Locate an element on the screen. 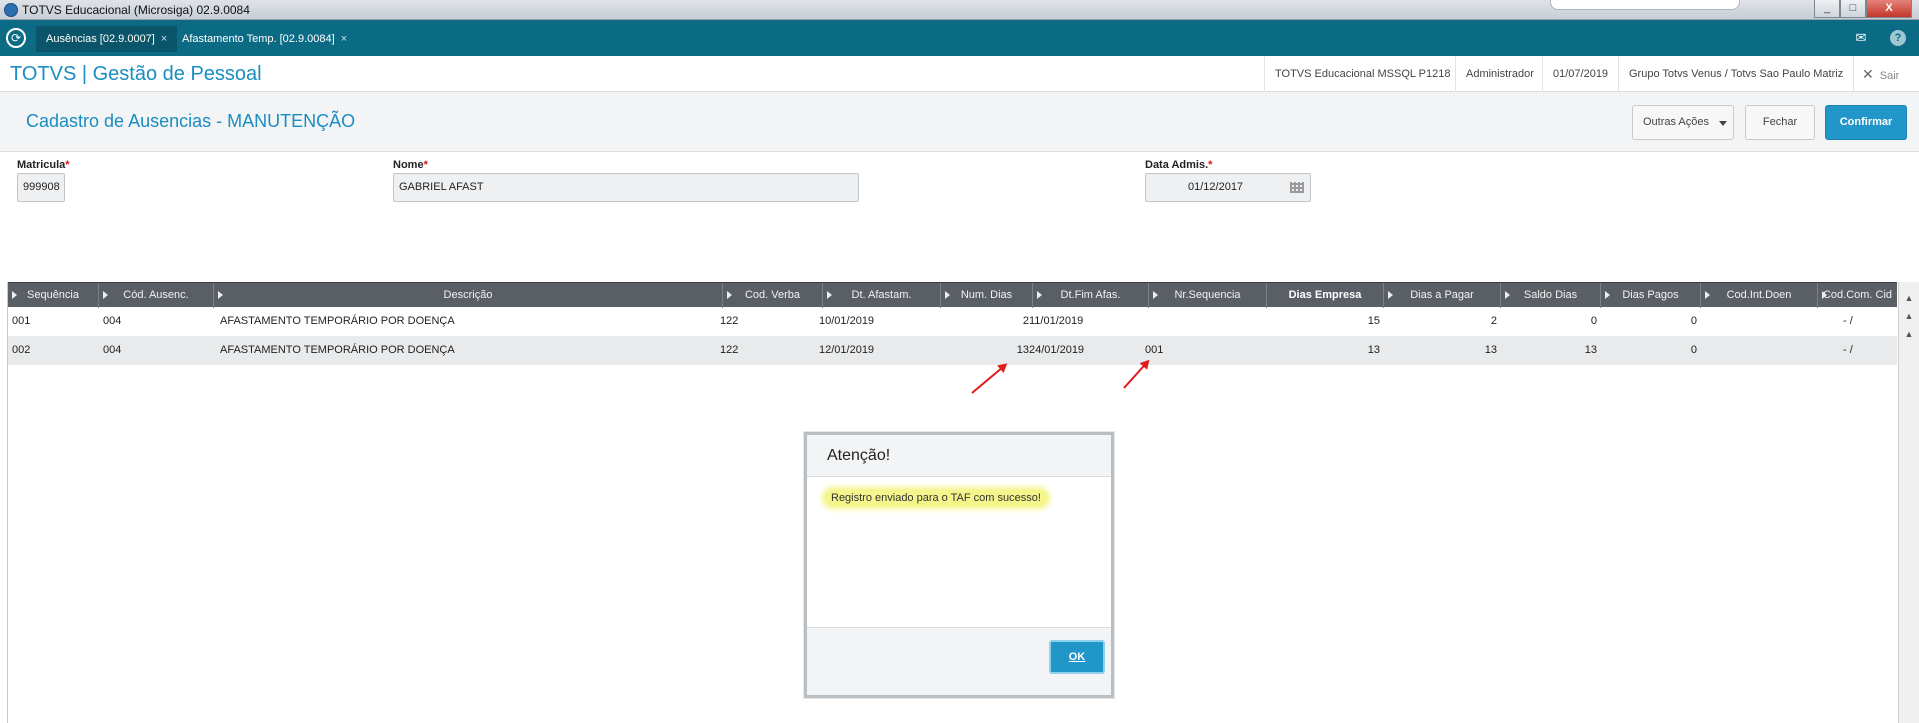 Image resolution: width=1919 pixels, height=723 pixels. cell-saldo-dias: 0 is located at coordinates (1593, 321).